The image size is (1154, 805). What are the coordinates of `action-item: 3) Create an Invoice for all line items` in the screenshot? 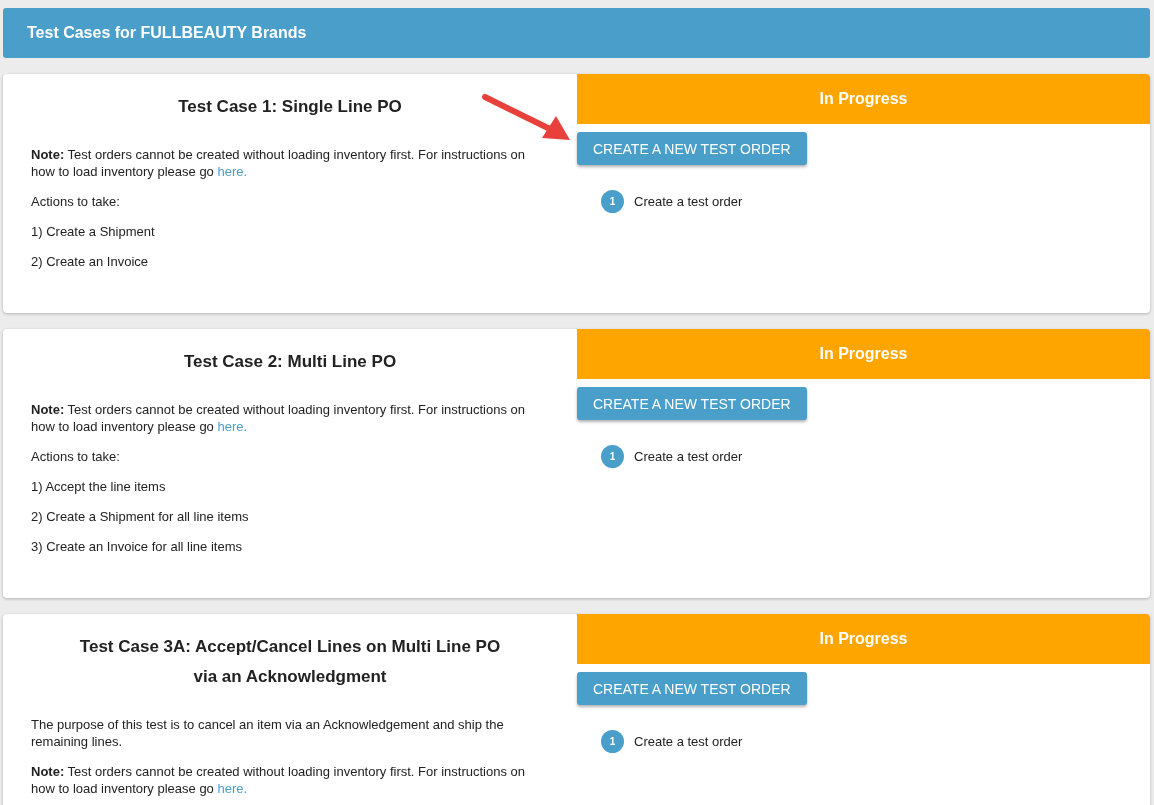 It's located at (137, 546).